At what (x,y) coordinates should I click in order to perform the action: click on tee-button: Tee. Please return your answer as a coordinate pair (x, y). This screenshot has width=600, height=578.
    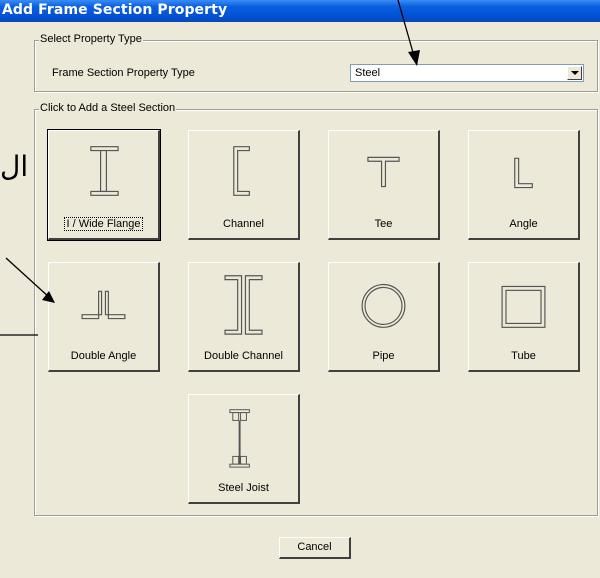
    Looking at the image, I should click on (384, 185).